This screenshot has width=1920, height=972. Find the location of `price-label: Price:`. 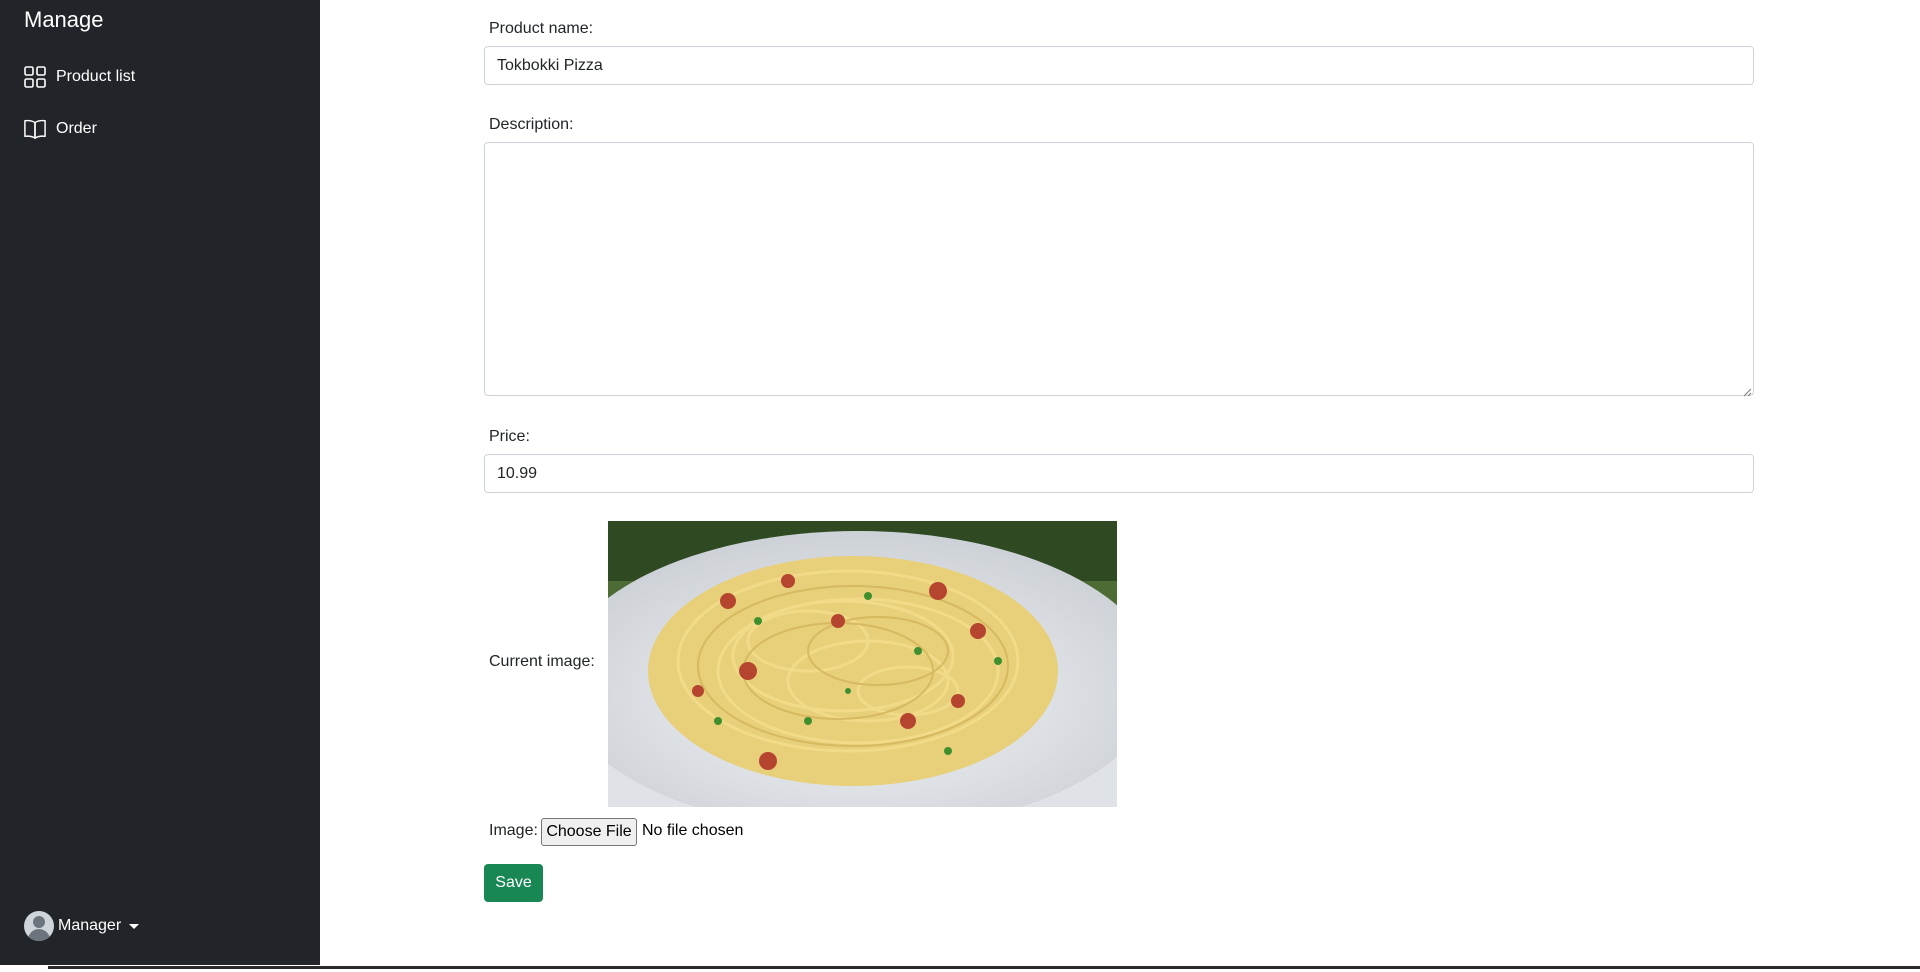

price-label: Price: is located at coordinates (509, 436).